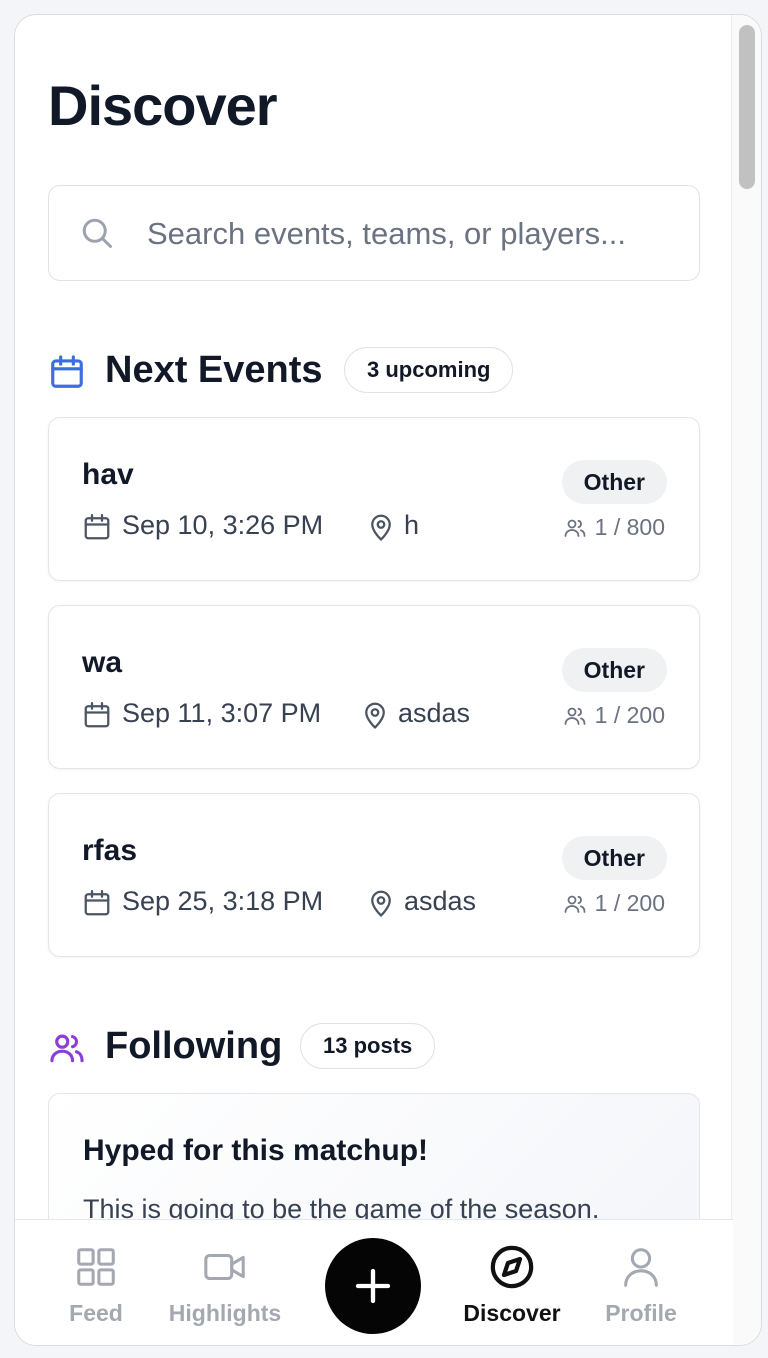  Describe the element at coordinates (225, 1313) in the screenshot. I see `nav-label: Highlights` at that location.